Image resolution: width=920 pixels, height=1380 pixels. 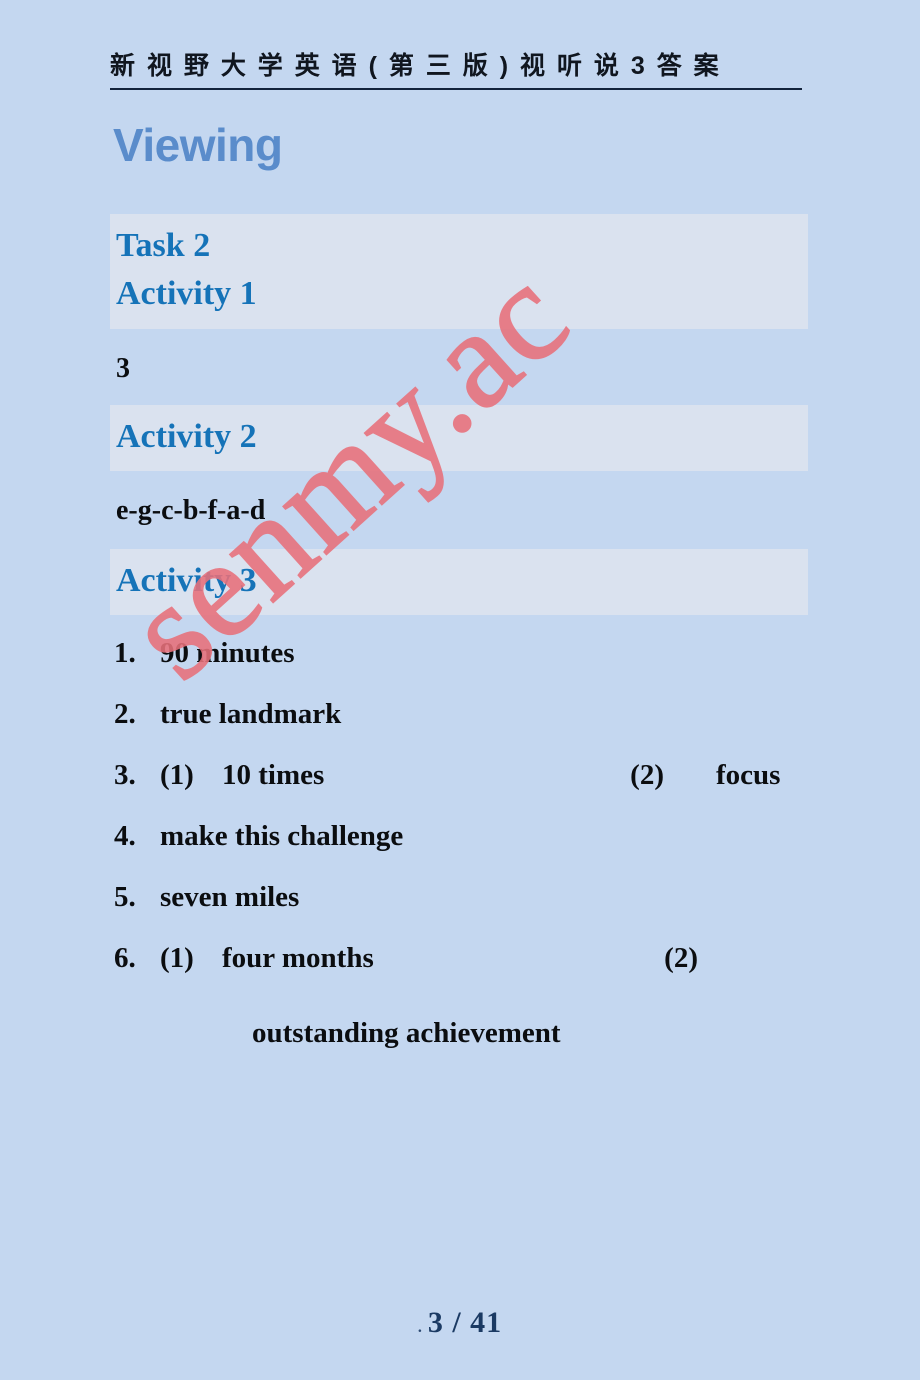 I want to click on header-divider, so click(x=456, y=89).